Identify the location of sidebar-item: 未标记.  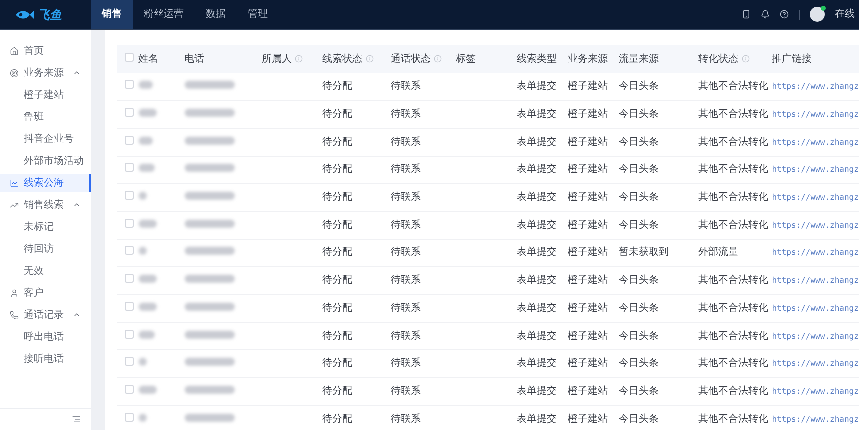
(45, 227).